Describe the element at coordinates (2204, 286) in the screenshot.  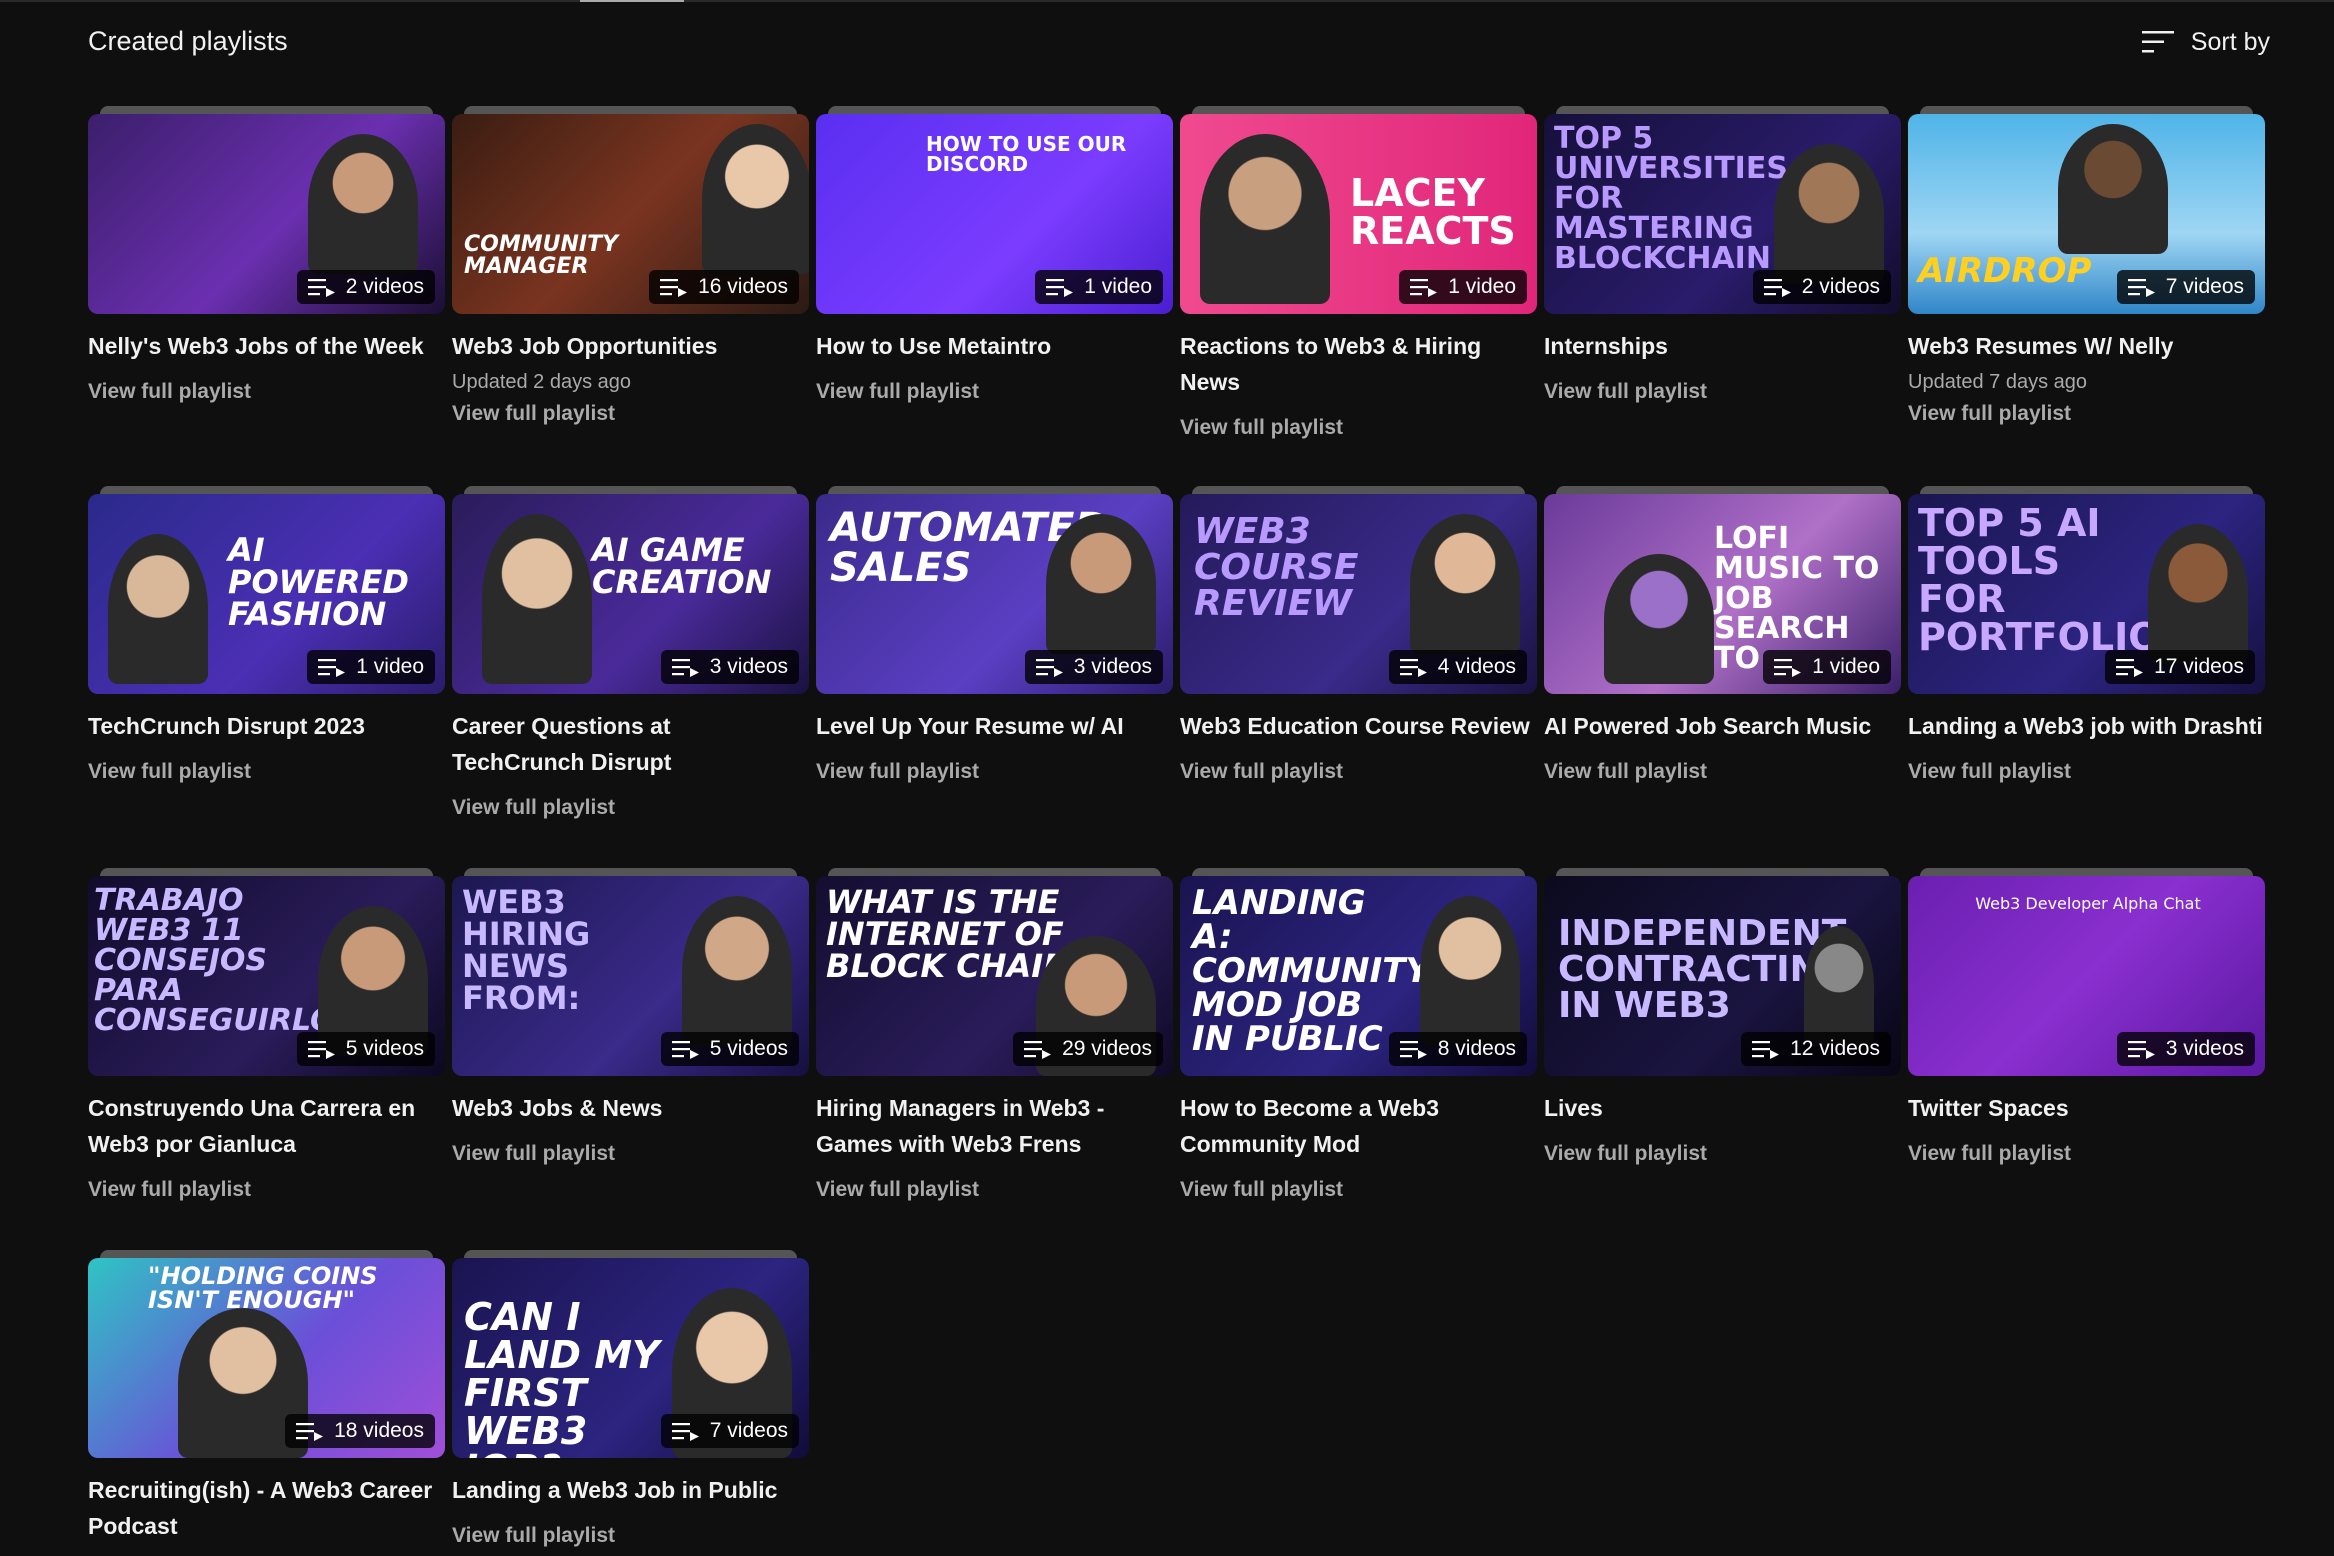
I see `video-count: 7 videos` at that location.